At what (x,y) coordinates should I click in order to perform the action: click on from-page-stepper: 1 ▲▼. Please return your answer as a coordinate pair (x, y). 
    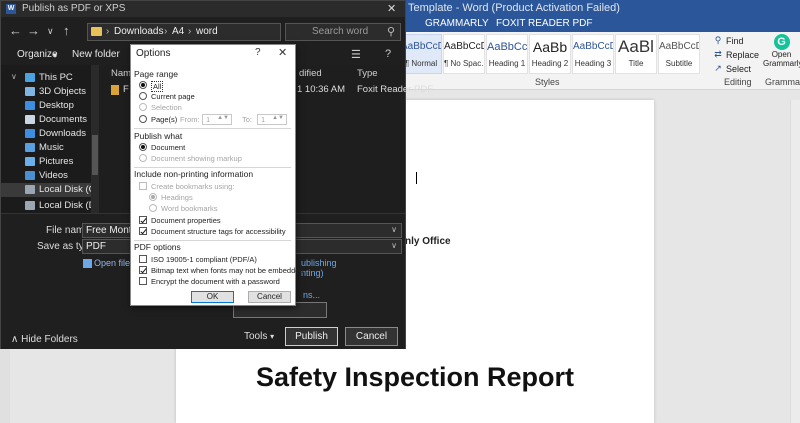
    Looking at the image, I should click on (217, 119).